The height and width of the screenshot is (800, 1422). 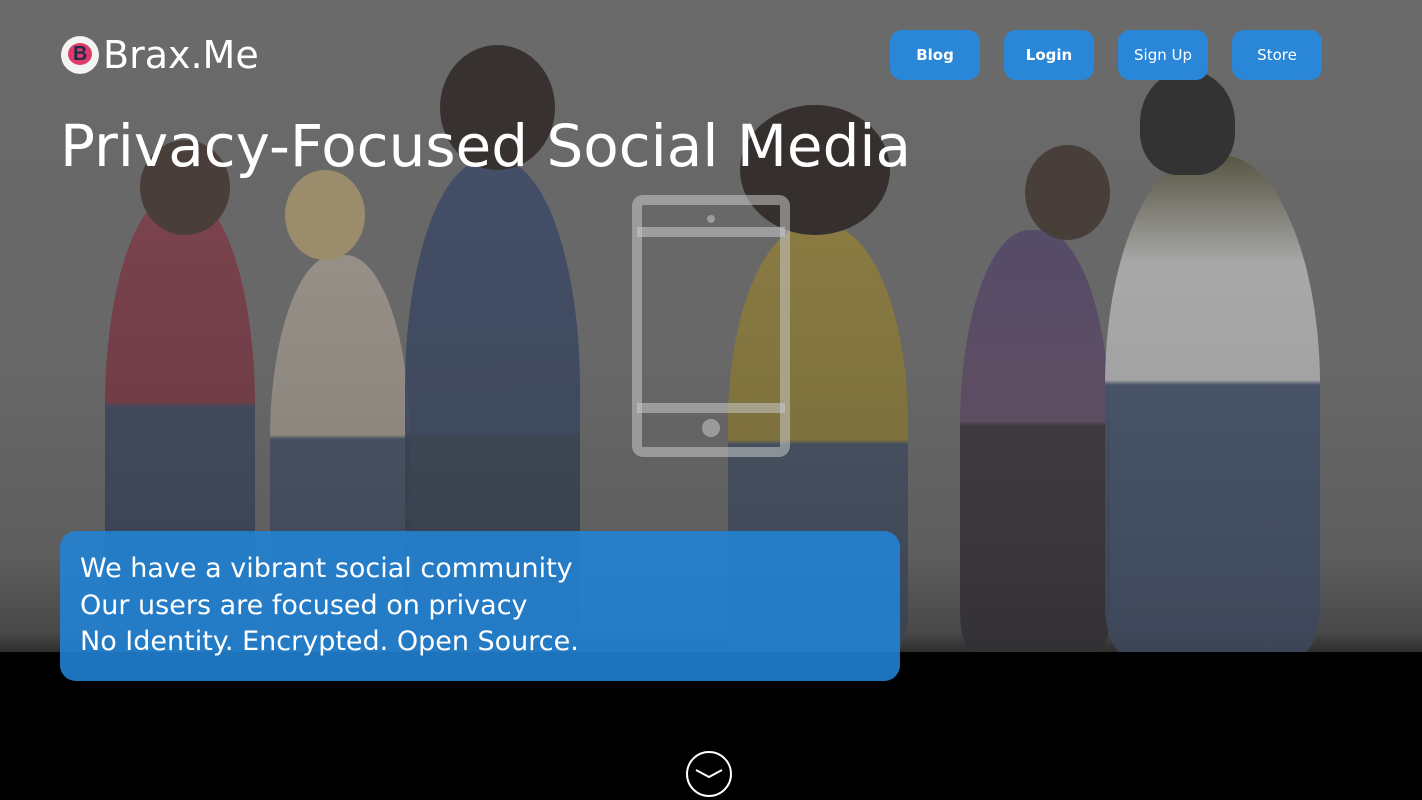 I want to click on chevron-down-icon, so click(x=709, y=774).